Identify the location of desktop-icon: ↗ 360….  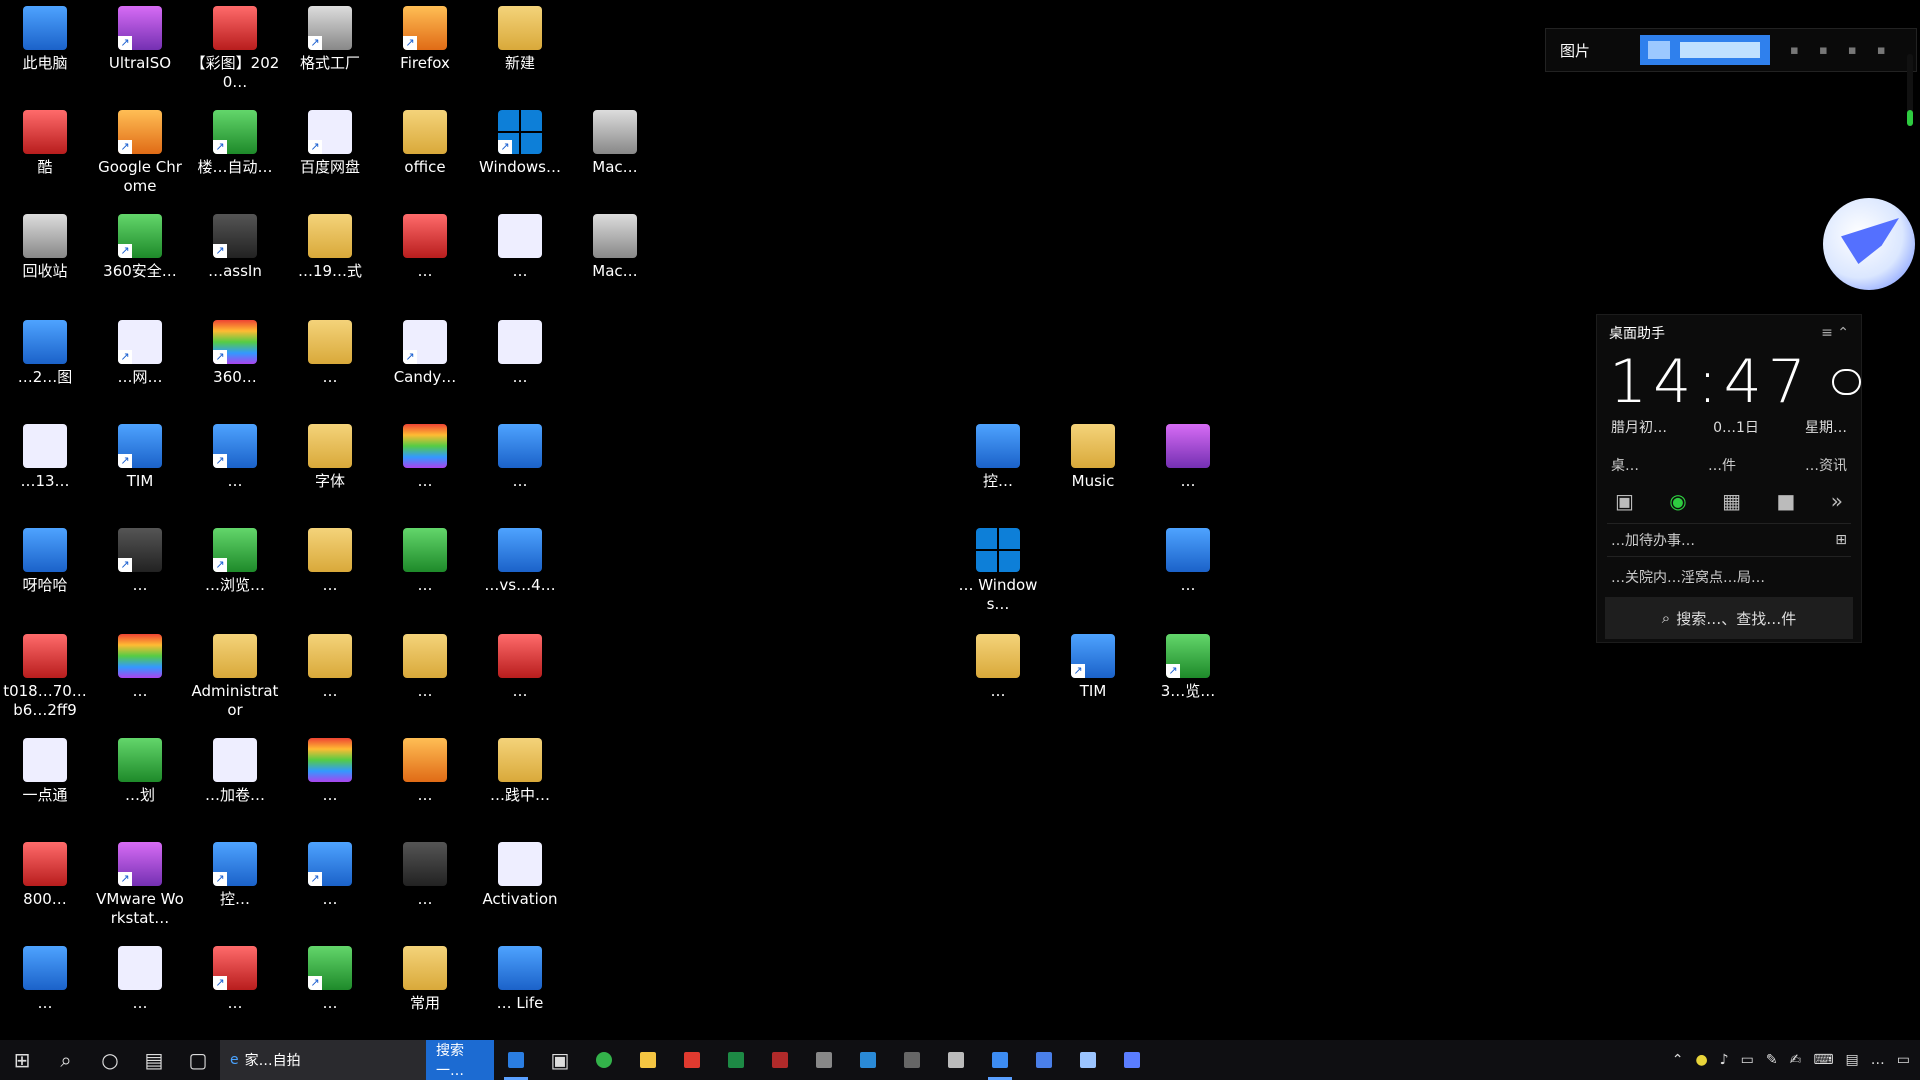
(235, 353).